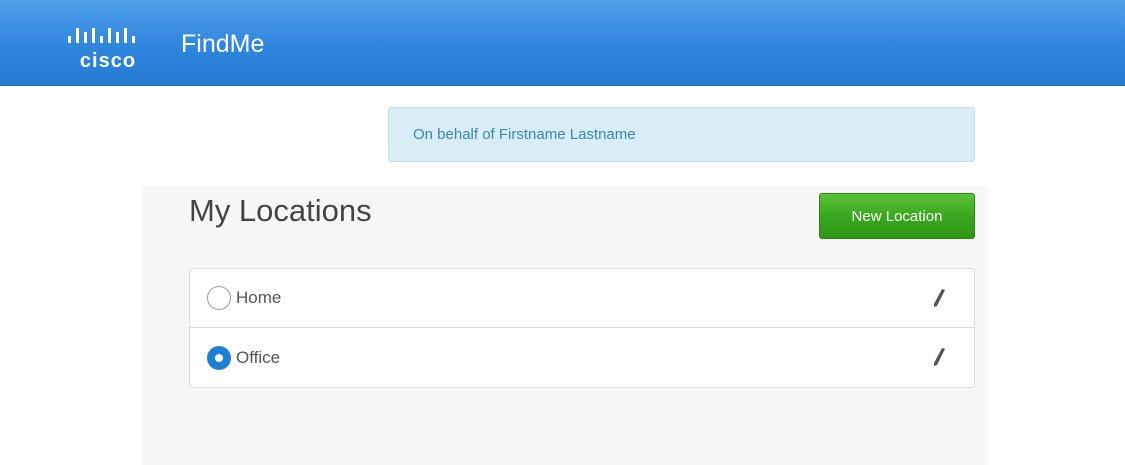  Describe the element at coordinates (258, 357) in the screenshot. I see `location-label: Office` at that location.